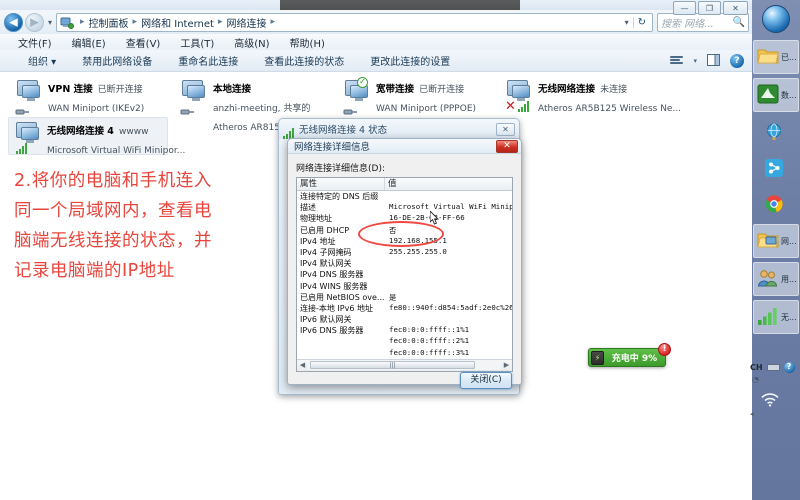 This screenshot has width=800, height=500. What do you see at coordinates (404, 330) in the screenshot?
I see `table-row: IPv6 DNS 服务器 fec0:0:0:ffff::1%1` at bounding box center [404, 330].